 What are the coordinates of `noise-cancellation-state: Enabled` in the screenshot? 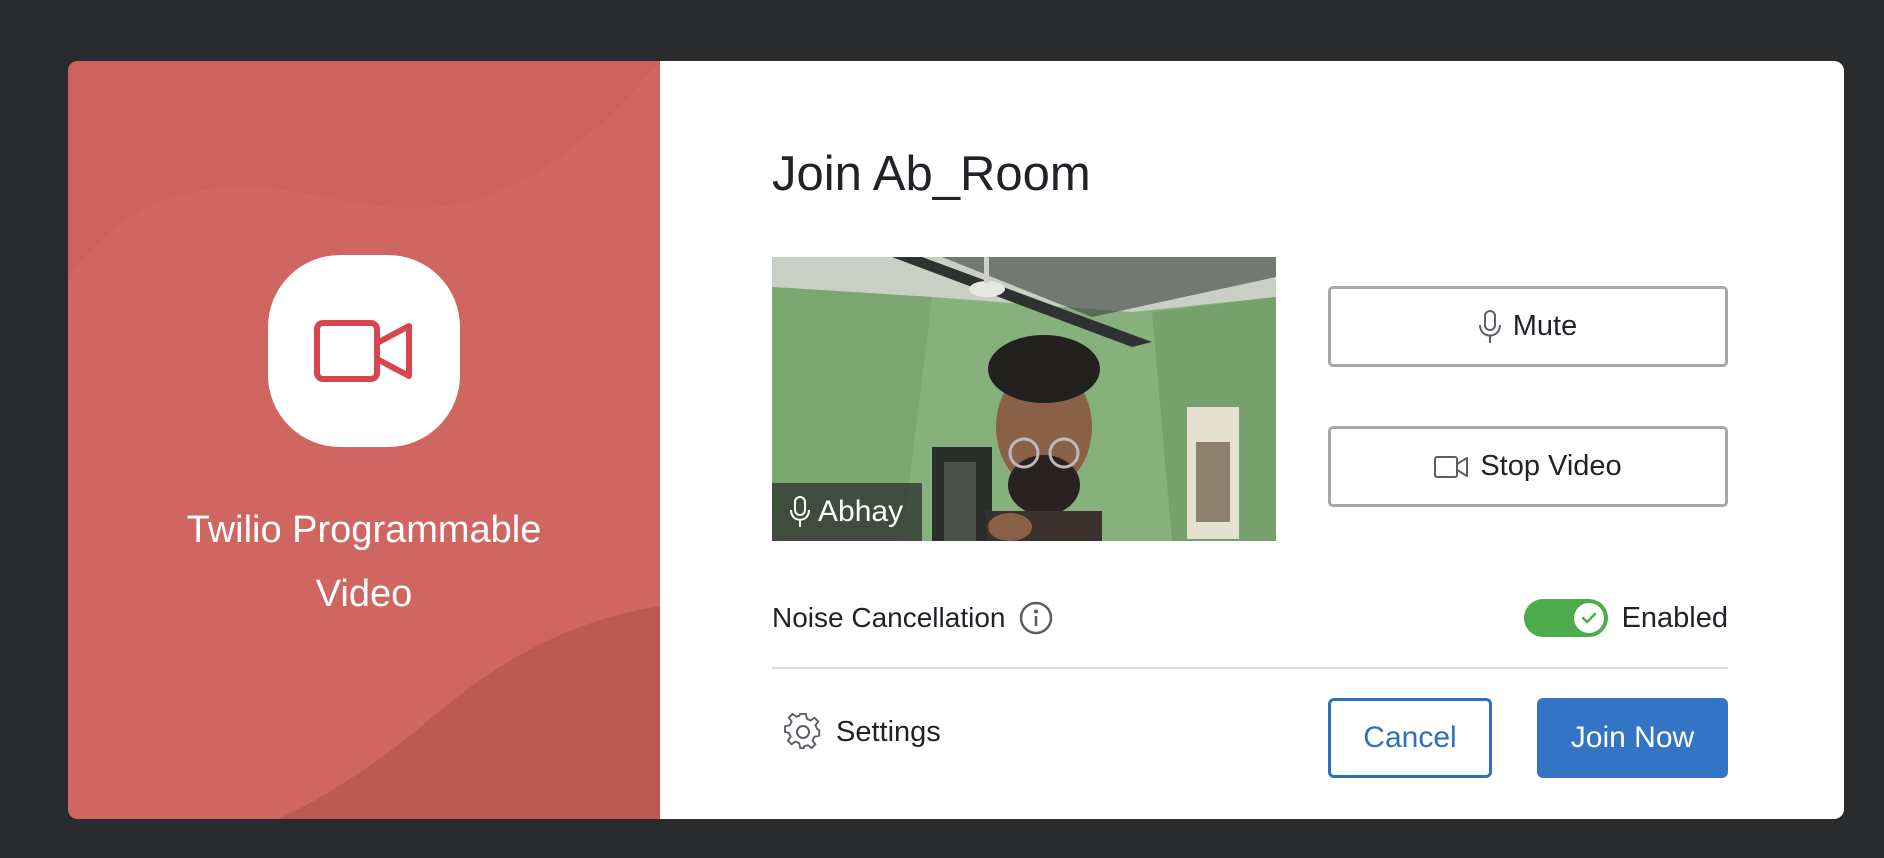 It's located at (1674, 617).